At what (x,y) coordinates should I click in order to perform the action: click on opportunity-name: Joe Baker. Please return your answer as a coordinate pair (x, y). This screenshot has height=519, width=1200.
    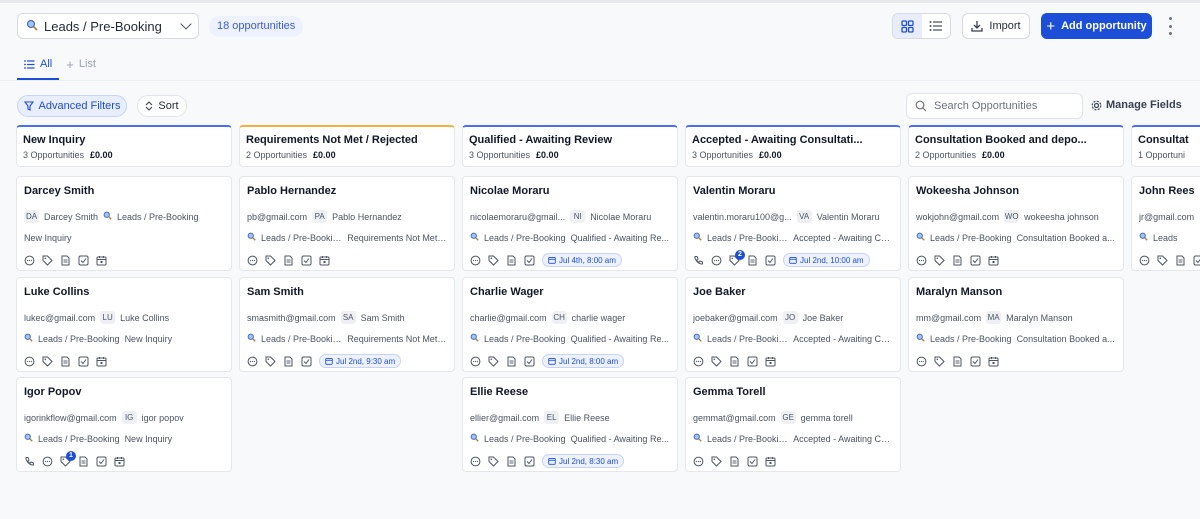
    Looking at the image, I should click on (793, 292).